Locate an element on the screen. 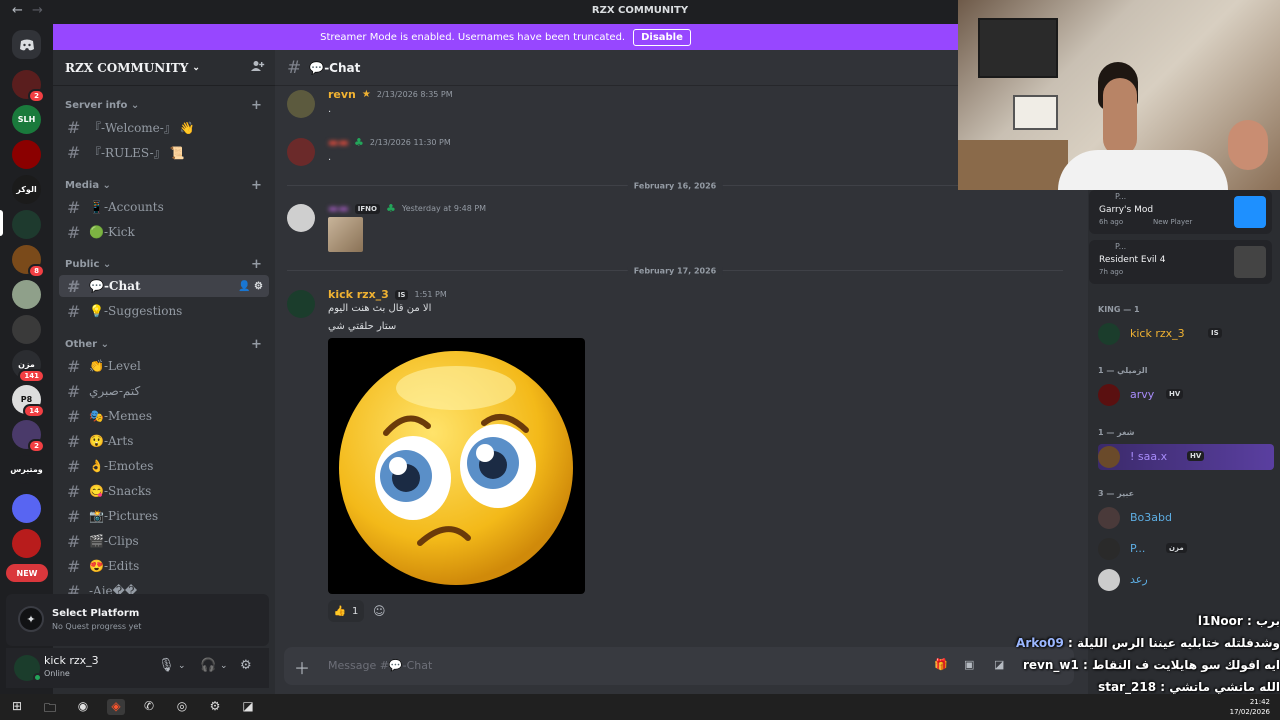 The image size is (1280, 720). member-name: Bo3abd is located at coordinates (1151, 517).